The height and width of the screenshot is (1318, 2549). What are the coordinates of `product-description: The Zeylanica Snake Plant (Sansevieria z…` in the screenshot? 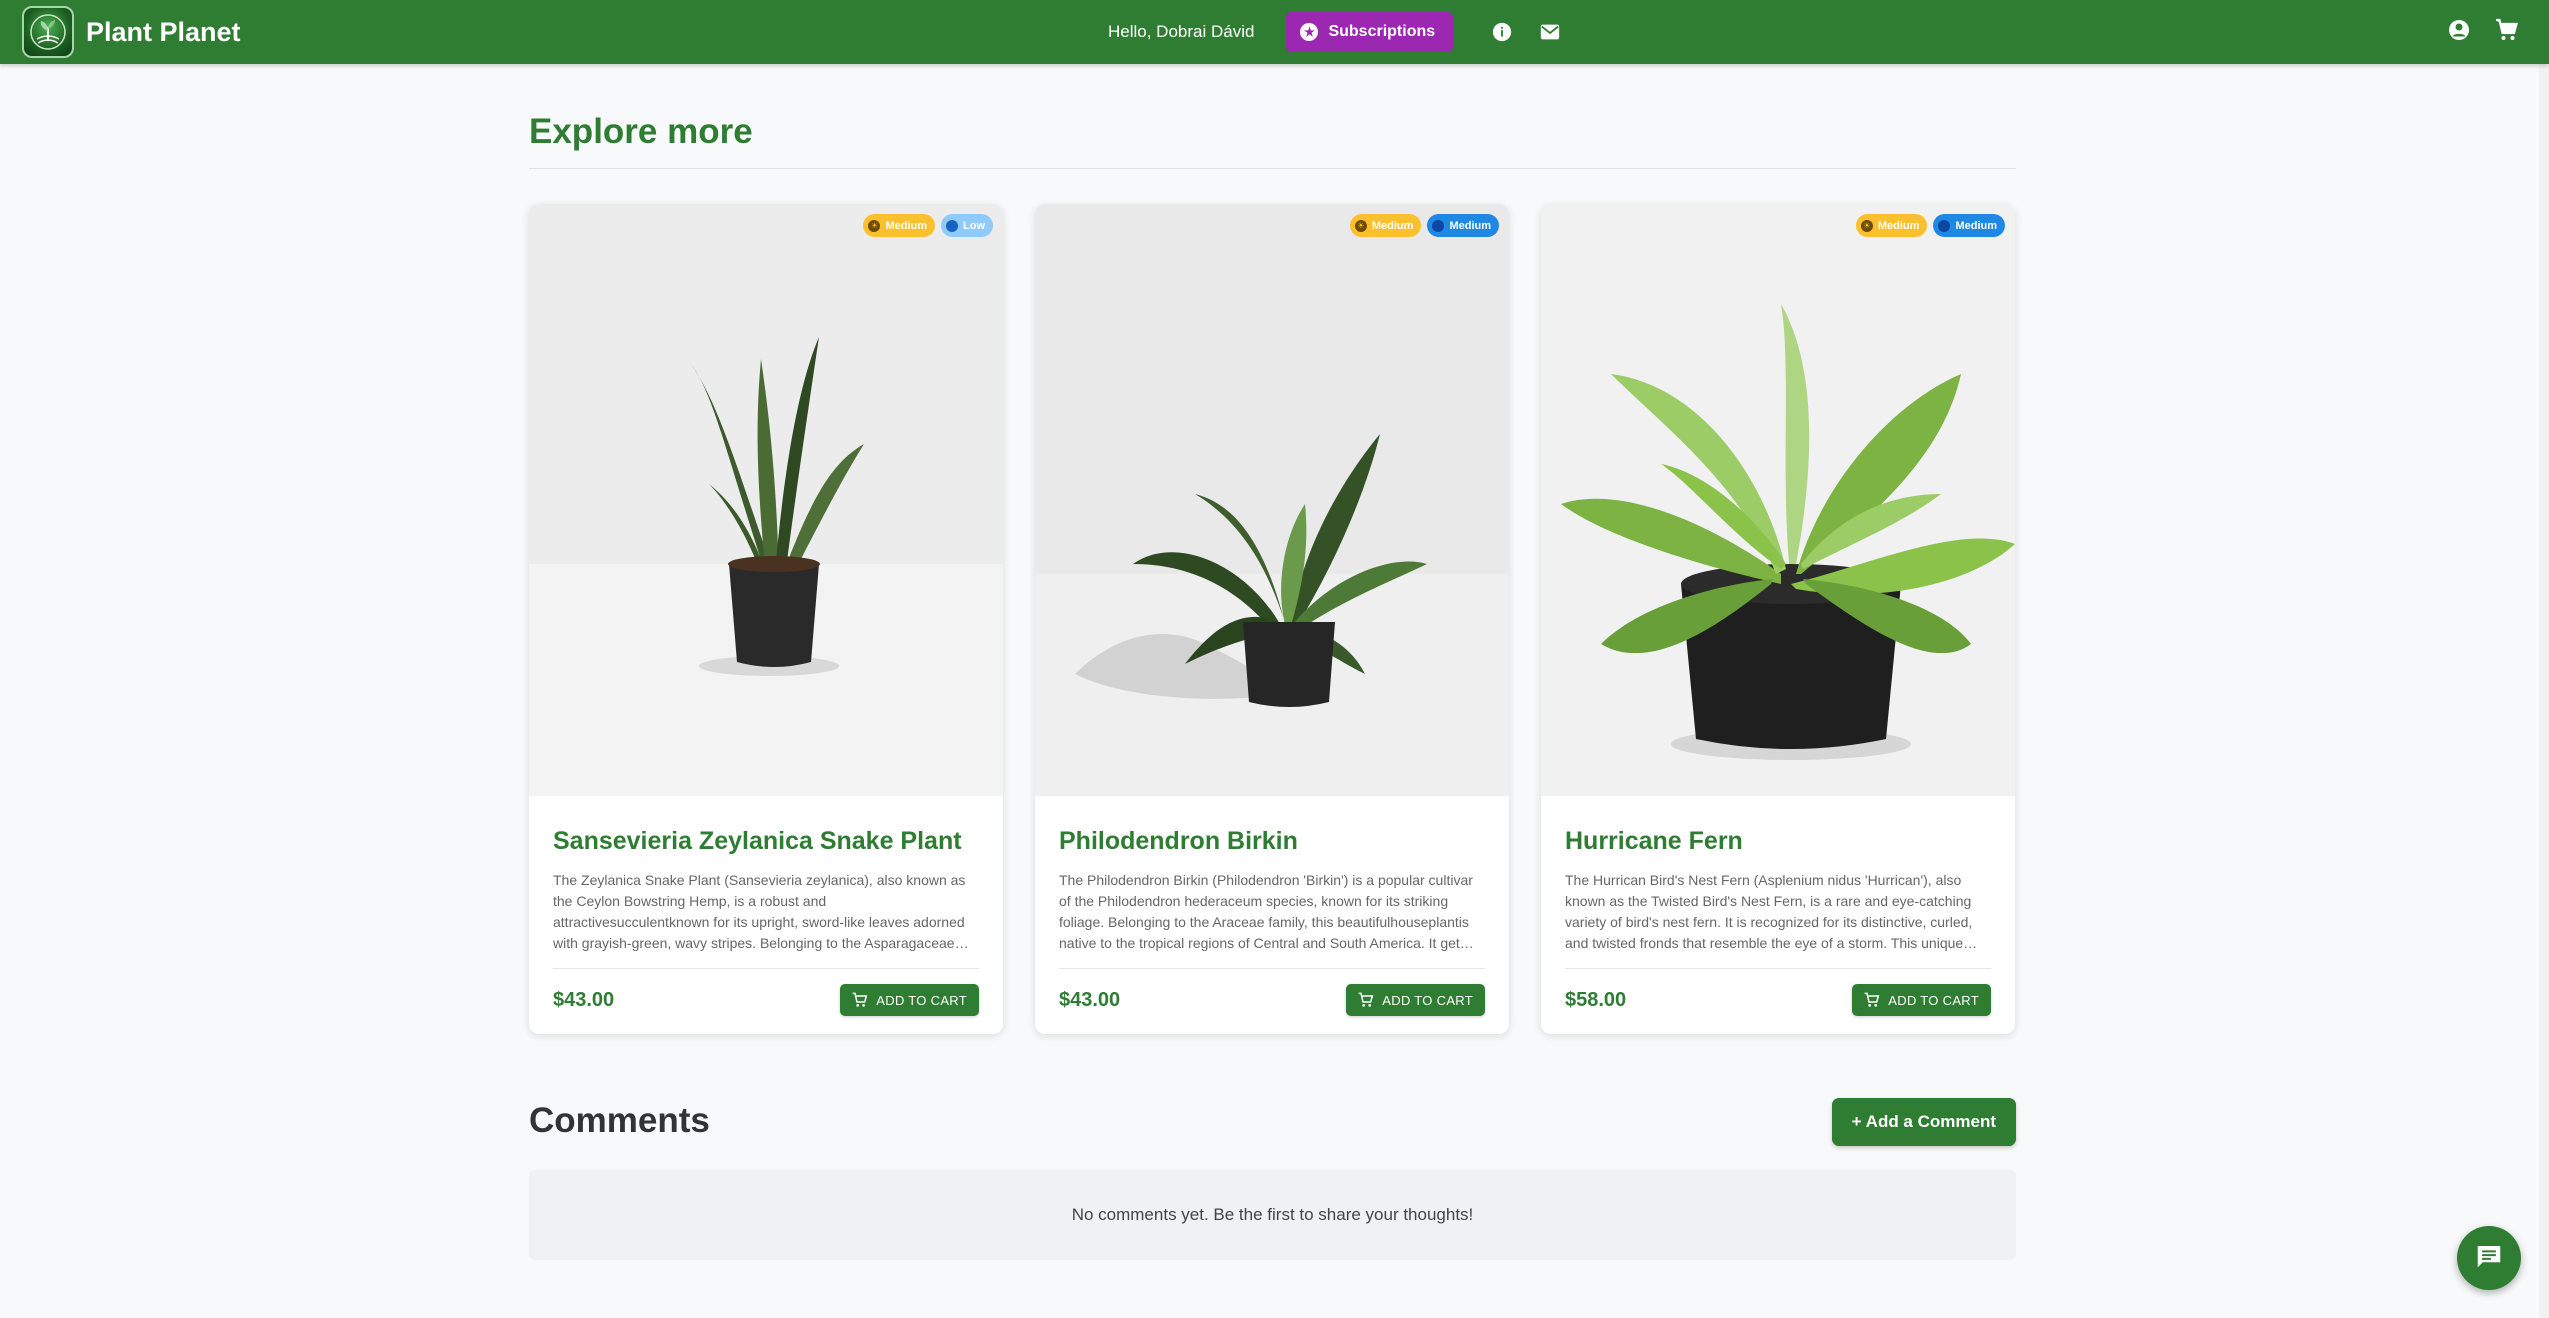 It's located at (761, 911).